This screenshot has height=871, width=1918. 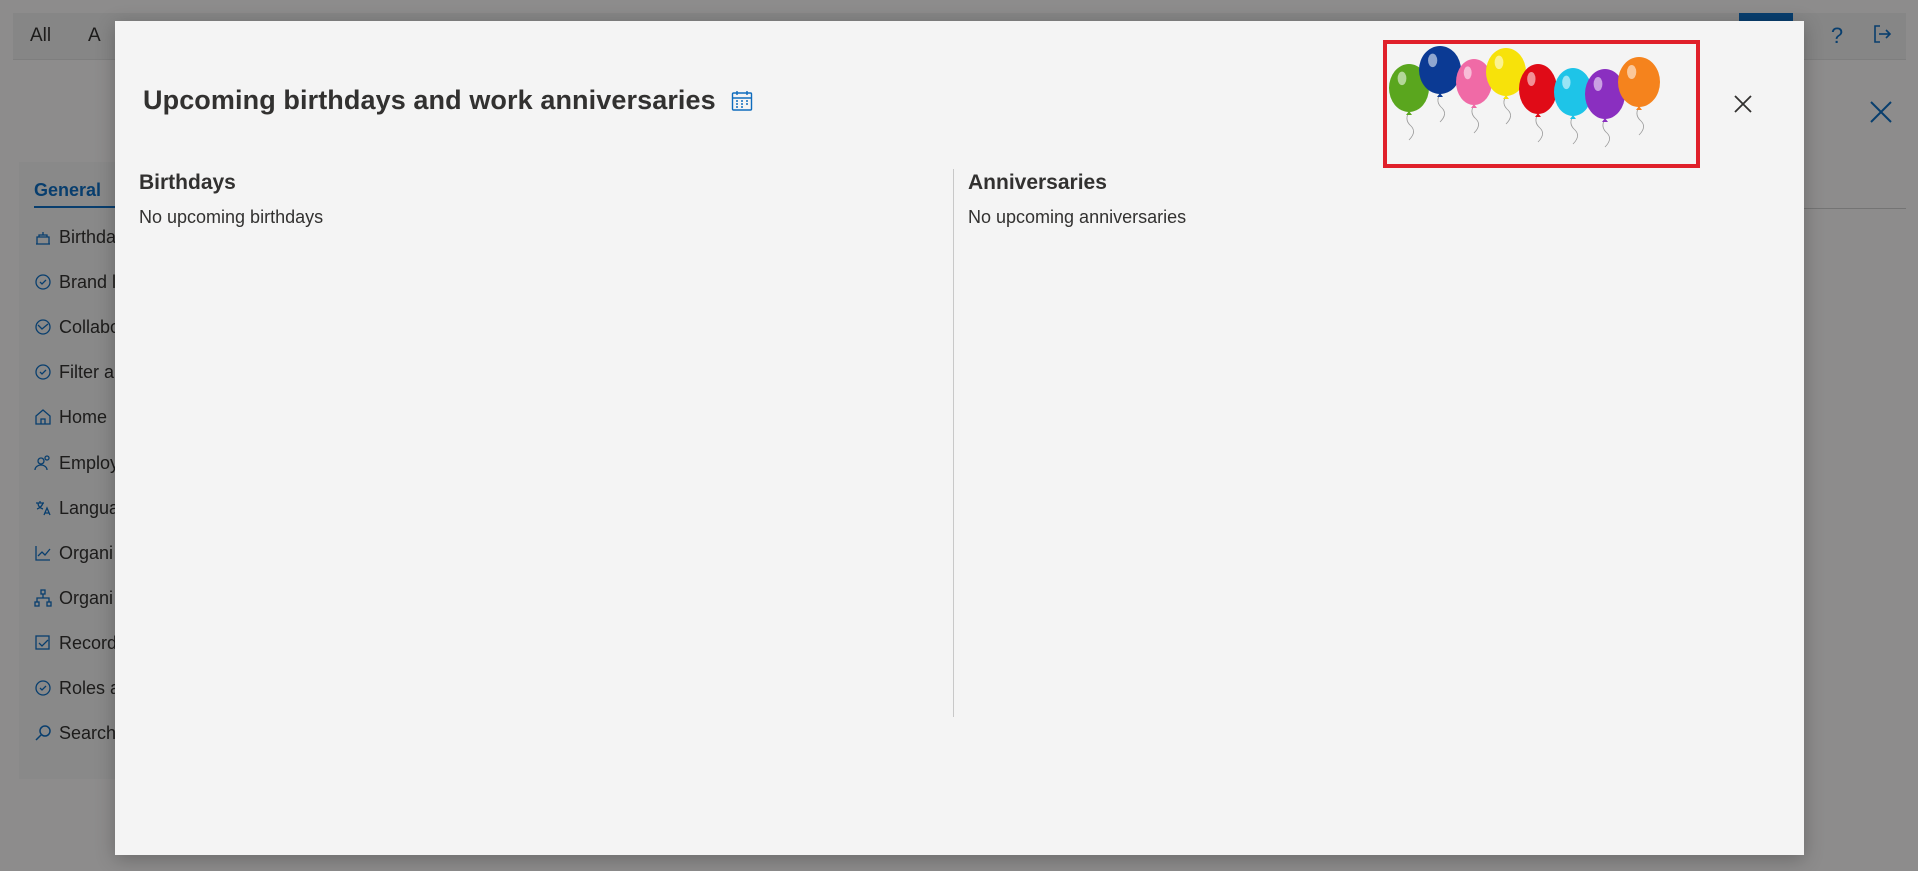 I want to click on anniversaries-heading: Anniversaries, so click(x=1037, y=182).